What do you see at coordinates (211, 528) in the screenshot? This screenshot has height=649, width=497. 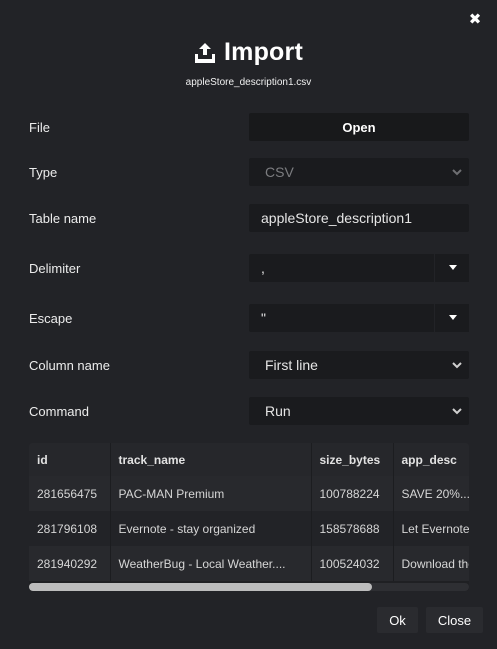 I see `table-cell: Evernote - stay organized` at bounding box center [211, 528].